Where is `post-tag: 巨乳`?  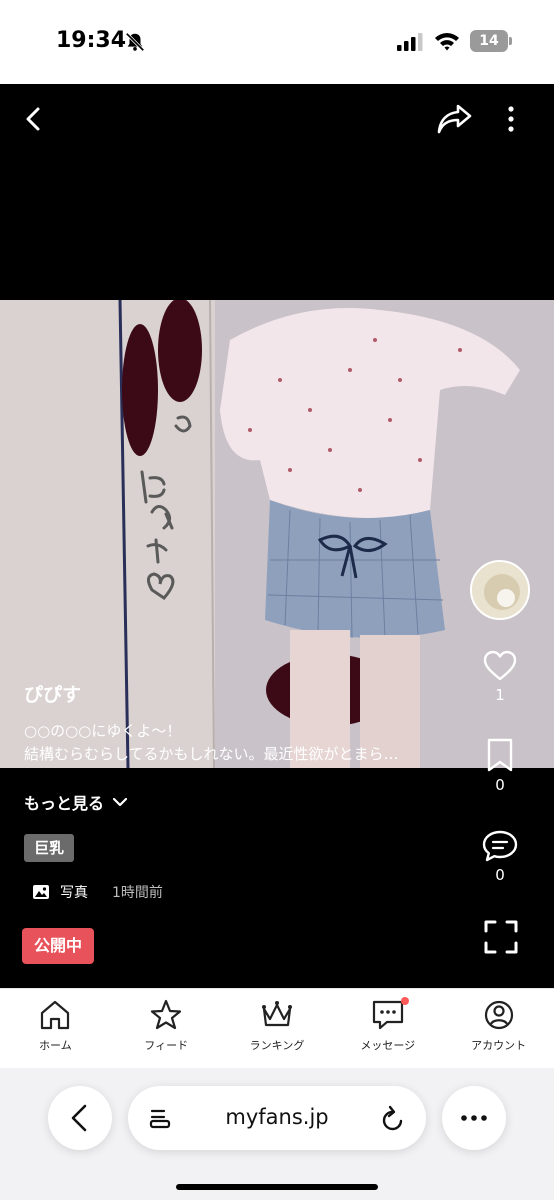
post-tag: 巨乳 is located at coordinates (49, 848).